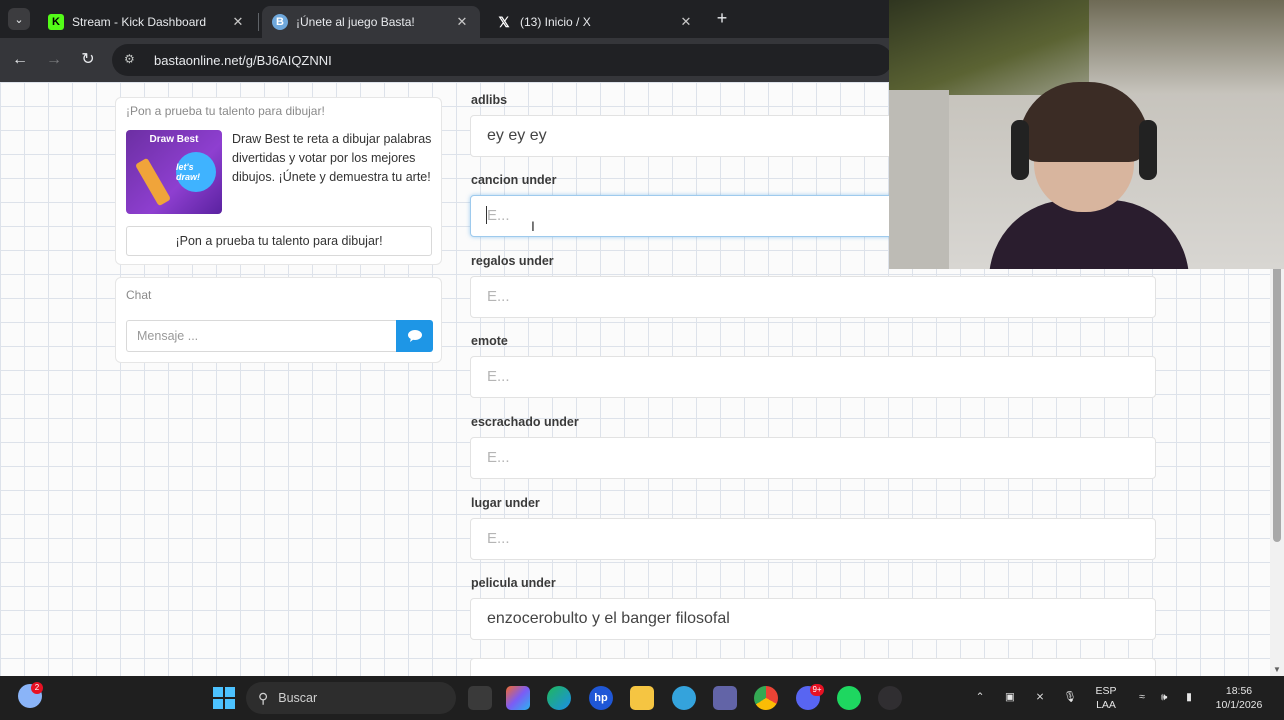 Image resolution: width=1284 pixels, height=720 pixels. Describe the element at coordinates (196, 172) in the screenshot. I see `draw-badge-icon: let's draw!` at that location.